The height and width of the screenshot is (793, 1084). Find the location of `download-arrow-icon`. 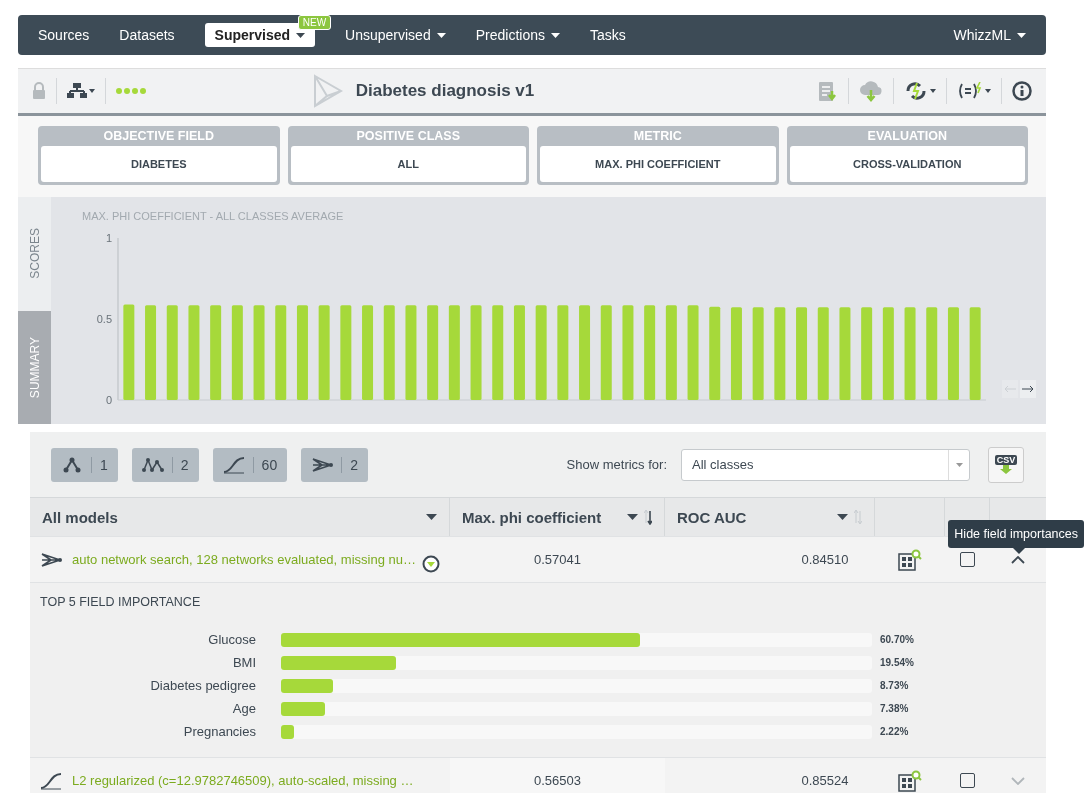

download-arrow-icon is located at coordinates (1006, 469).